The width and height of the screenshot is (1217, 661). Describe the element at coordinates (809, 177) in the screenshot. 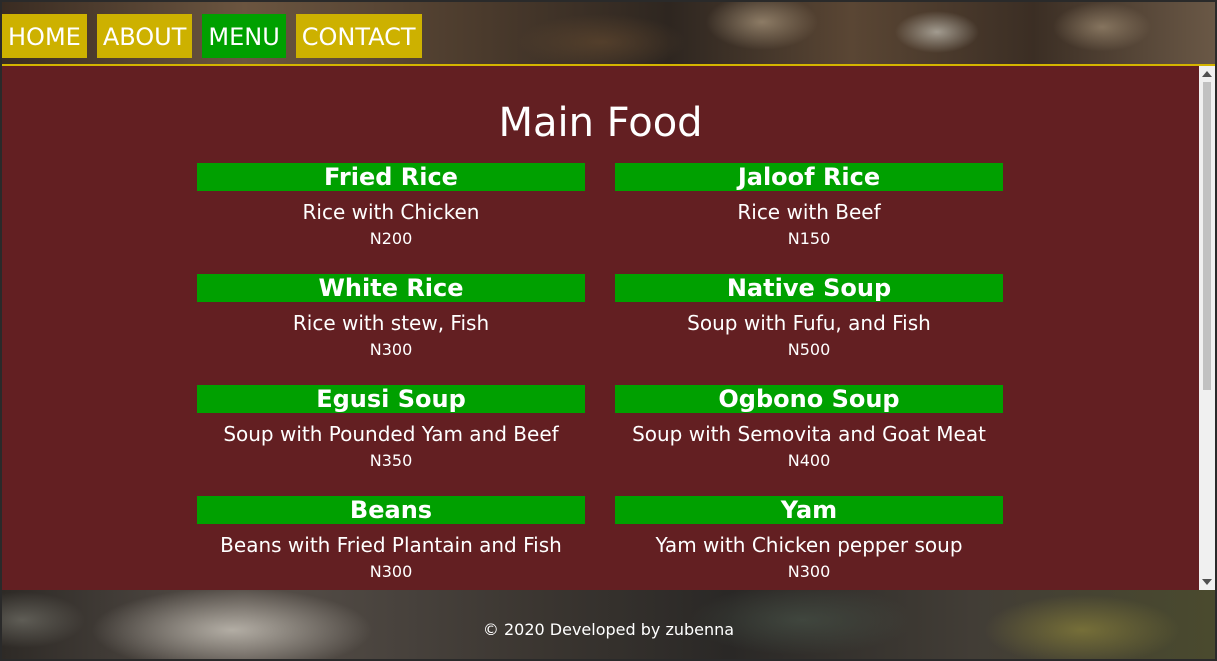

I see `menu-item-name: Jaloof Rice` at that location.